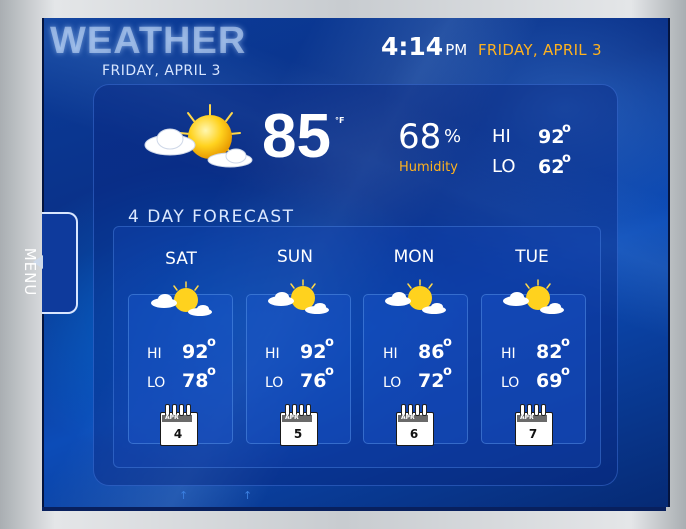 The height and width of the screenshot is (529, 686). What do you see at coordinates (428, 167) in the screenshot?
I see `humidity-label: Humidity` at bounding box center [428, 167].